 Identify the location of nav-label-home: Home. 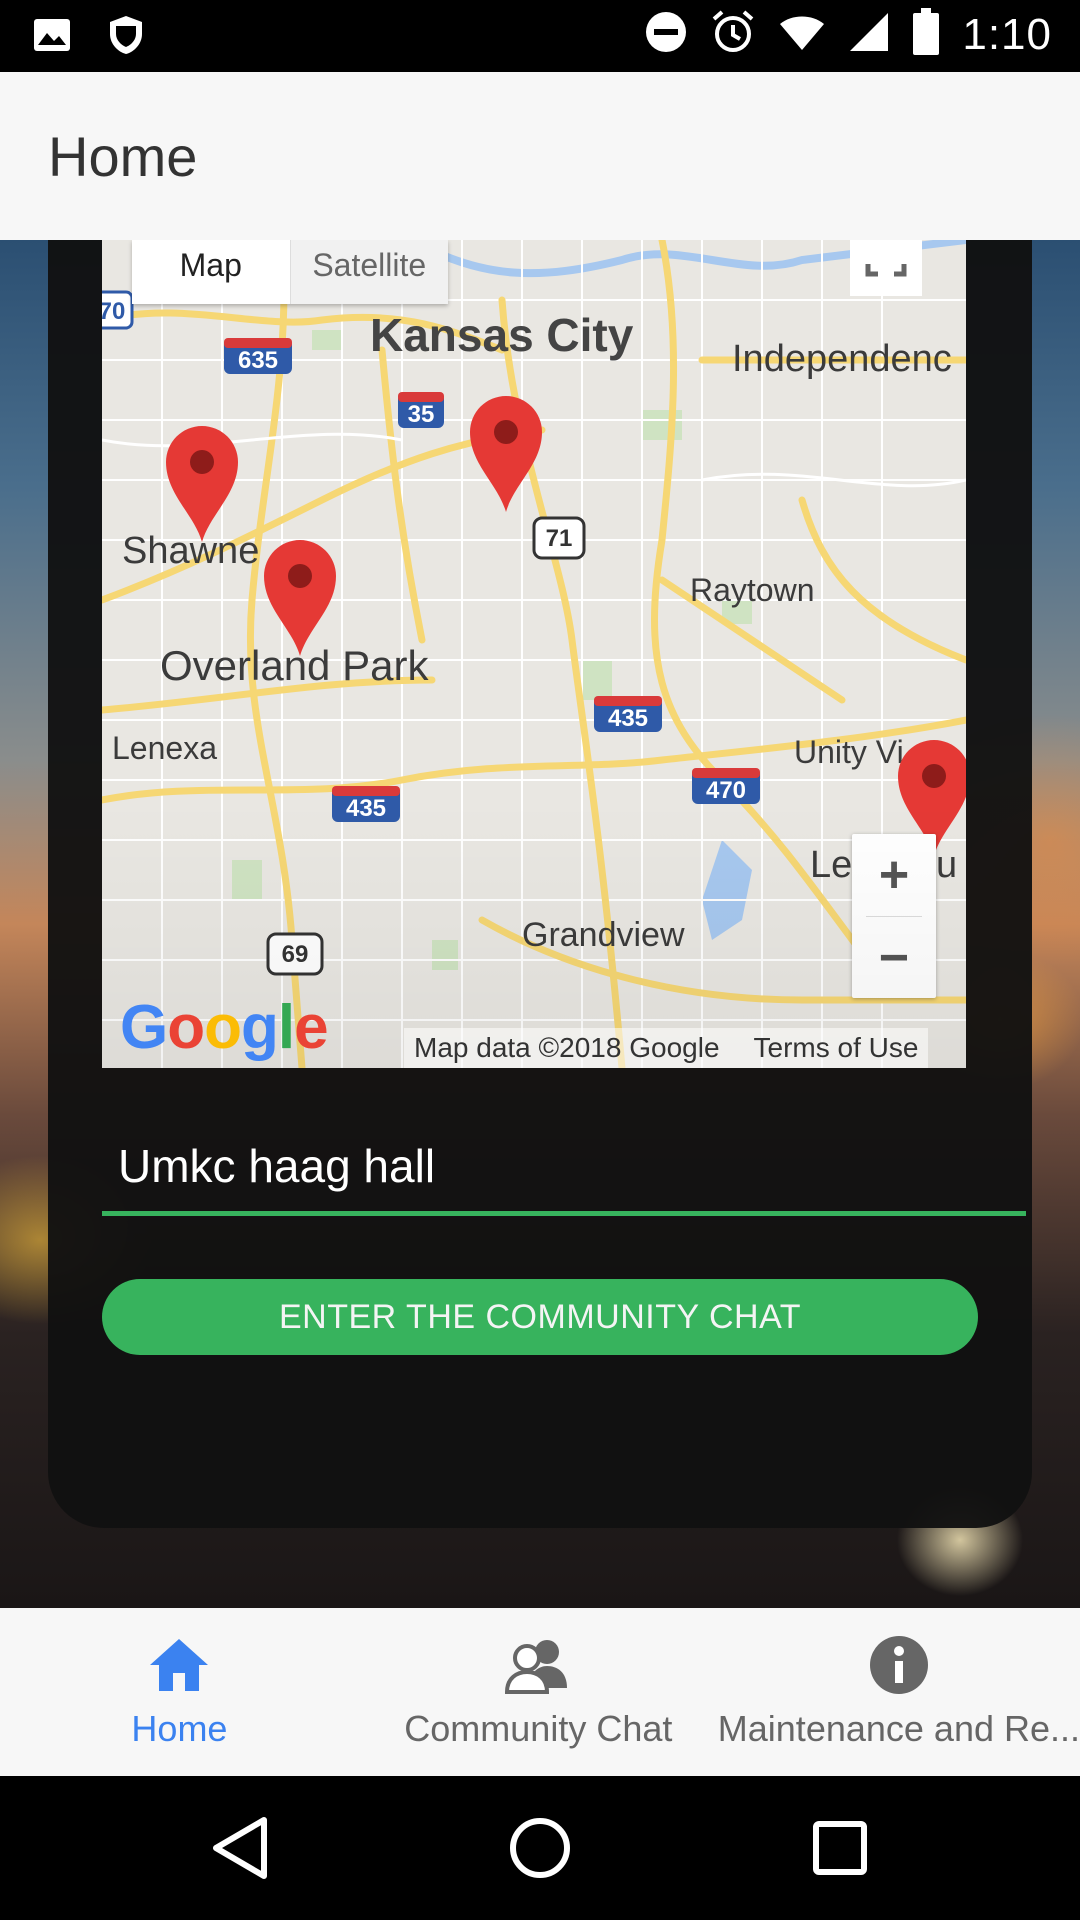
(179, 1728).